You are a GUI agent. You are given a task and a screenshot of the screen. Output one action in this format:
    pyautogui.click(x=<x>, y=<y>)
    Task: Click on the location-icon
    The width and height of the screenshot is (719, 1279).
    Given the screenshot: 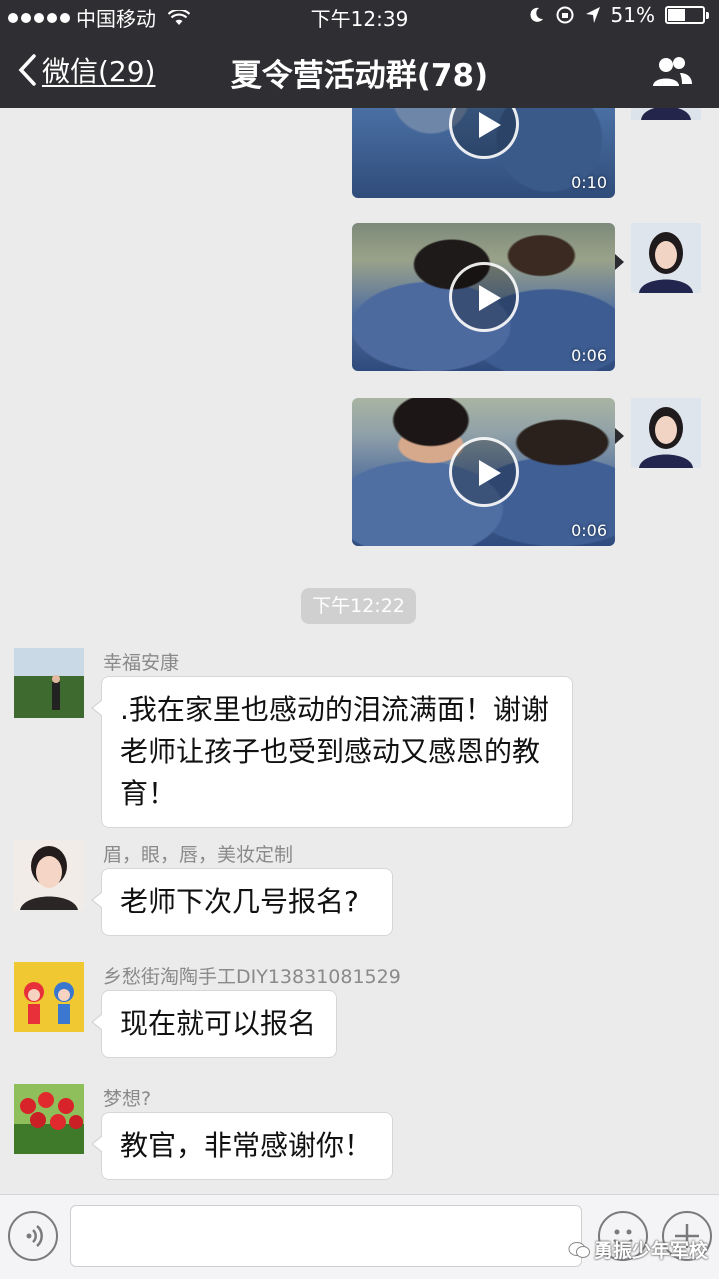 What is the action you would take?
    pyautogui.click(x=592, y=15)
    